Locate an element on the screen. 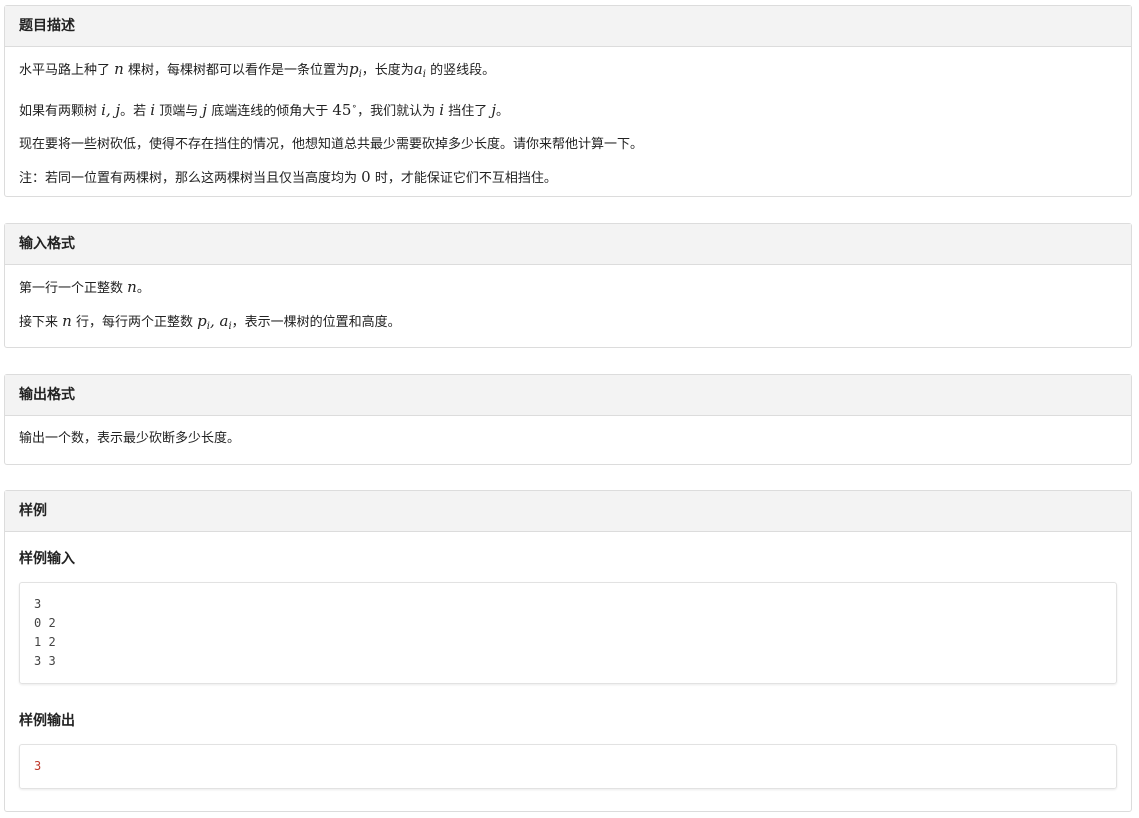  math-ij: i, j is located at coordinates (111, 110).